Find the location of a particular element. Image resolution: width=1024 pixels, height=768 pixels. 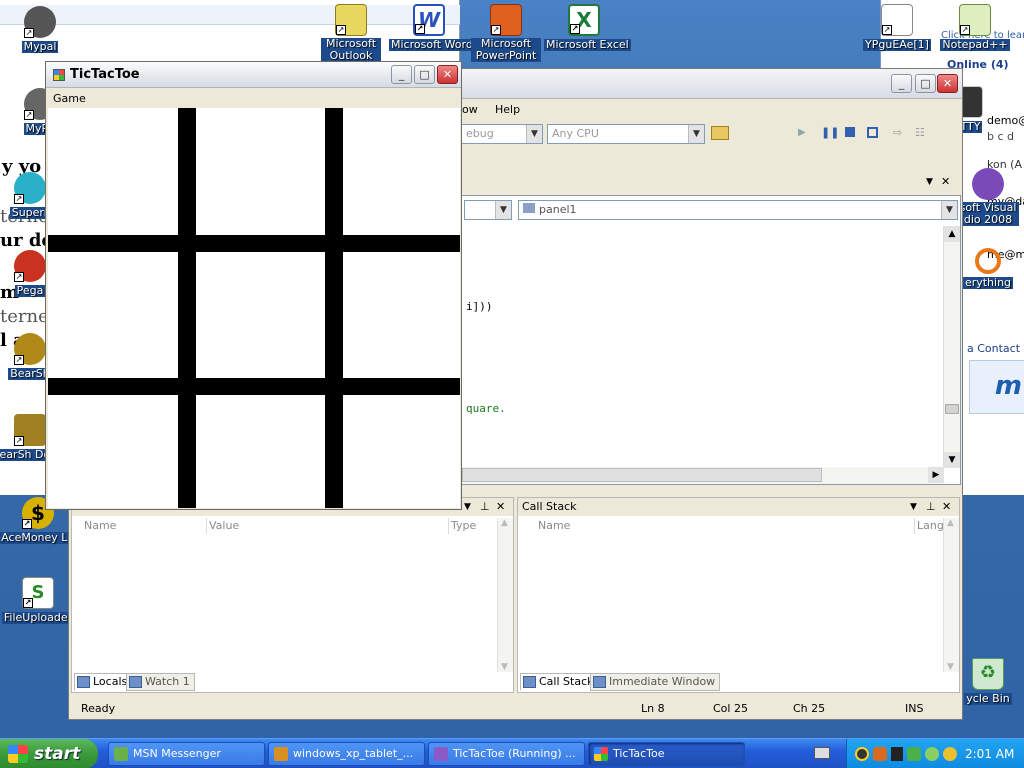

document-icon: S ↗ is located at coordinates (38, 593).